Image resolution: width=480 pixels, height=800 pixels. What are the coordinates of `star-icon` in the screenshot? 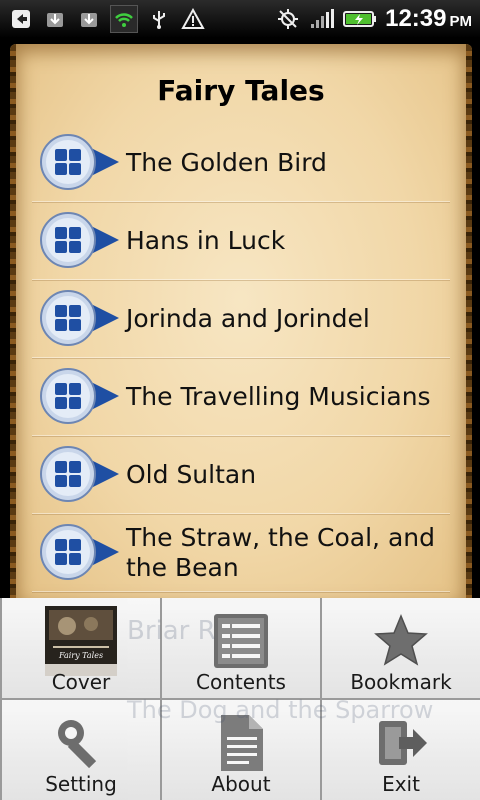 It's located at (401, 641).